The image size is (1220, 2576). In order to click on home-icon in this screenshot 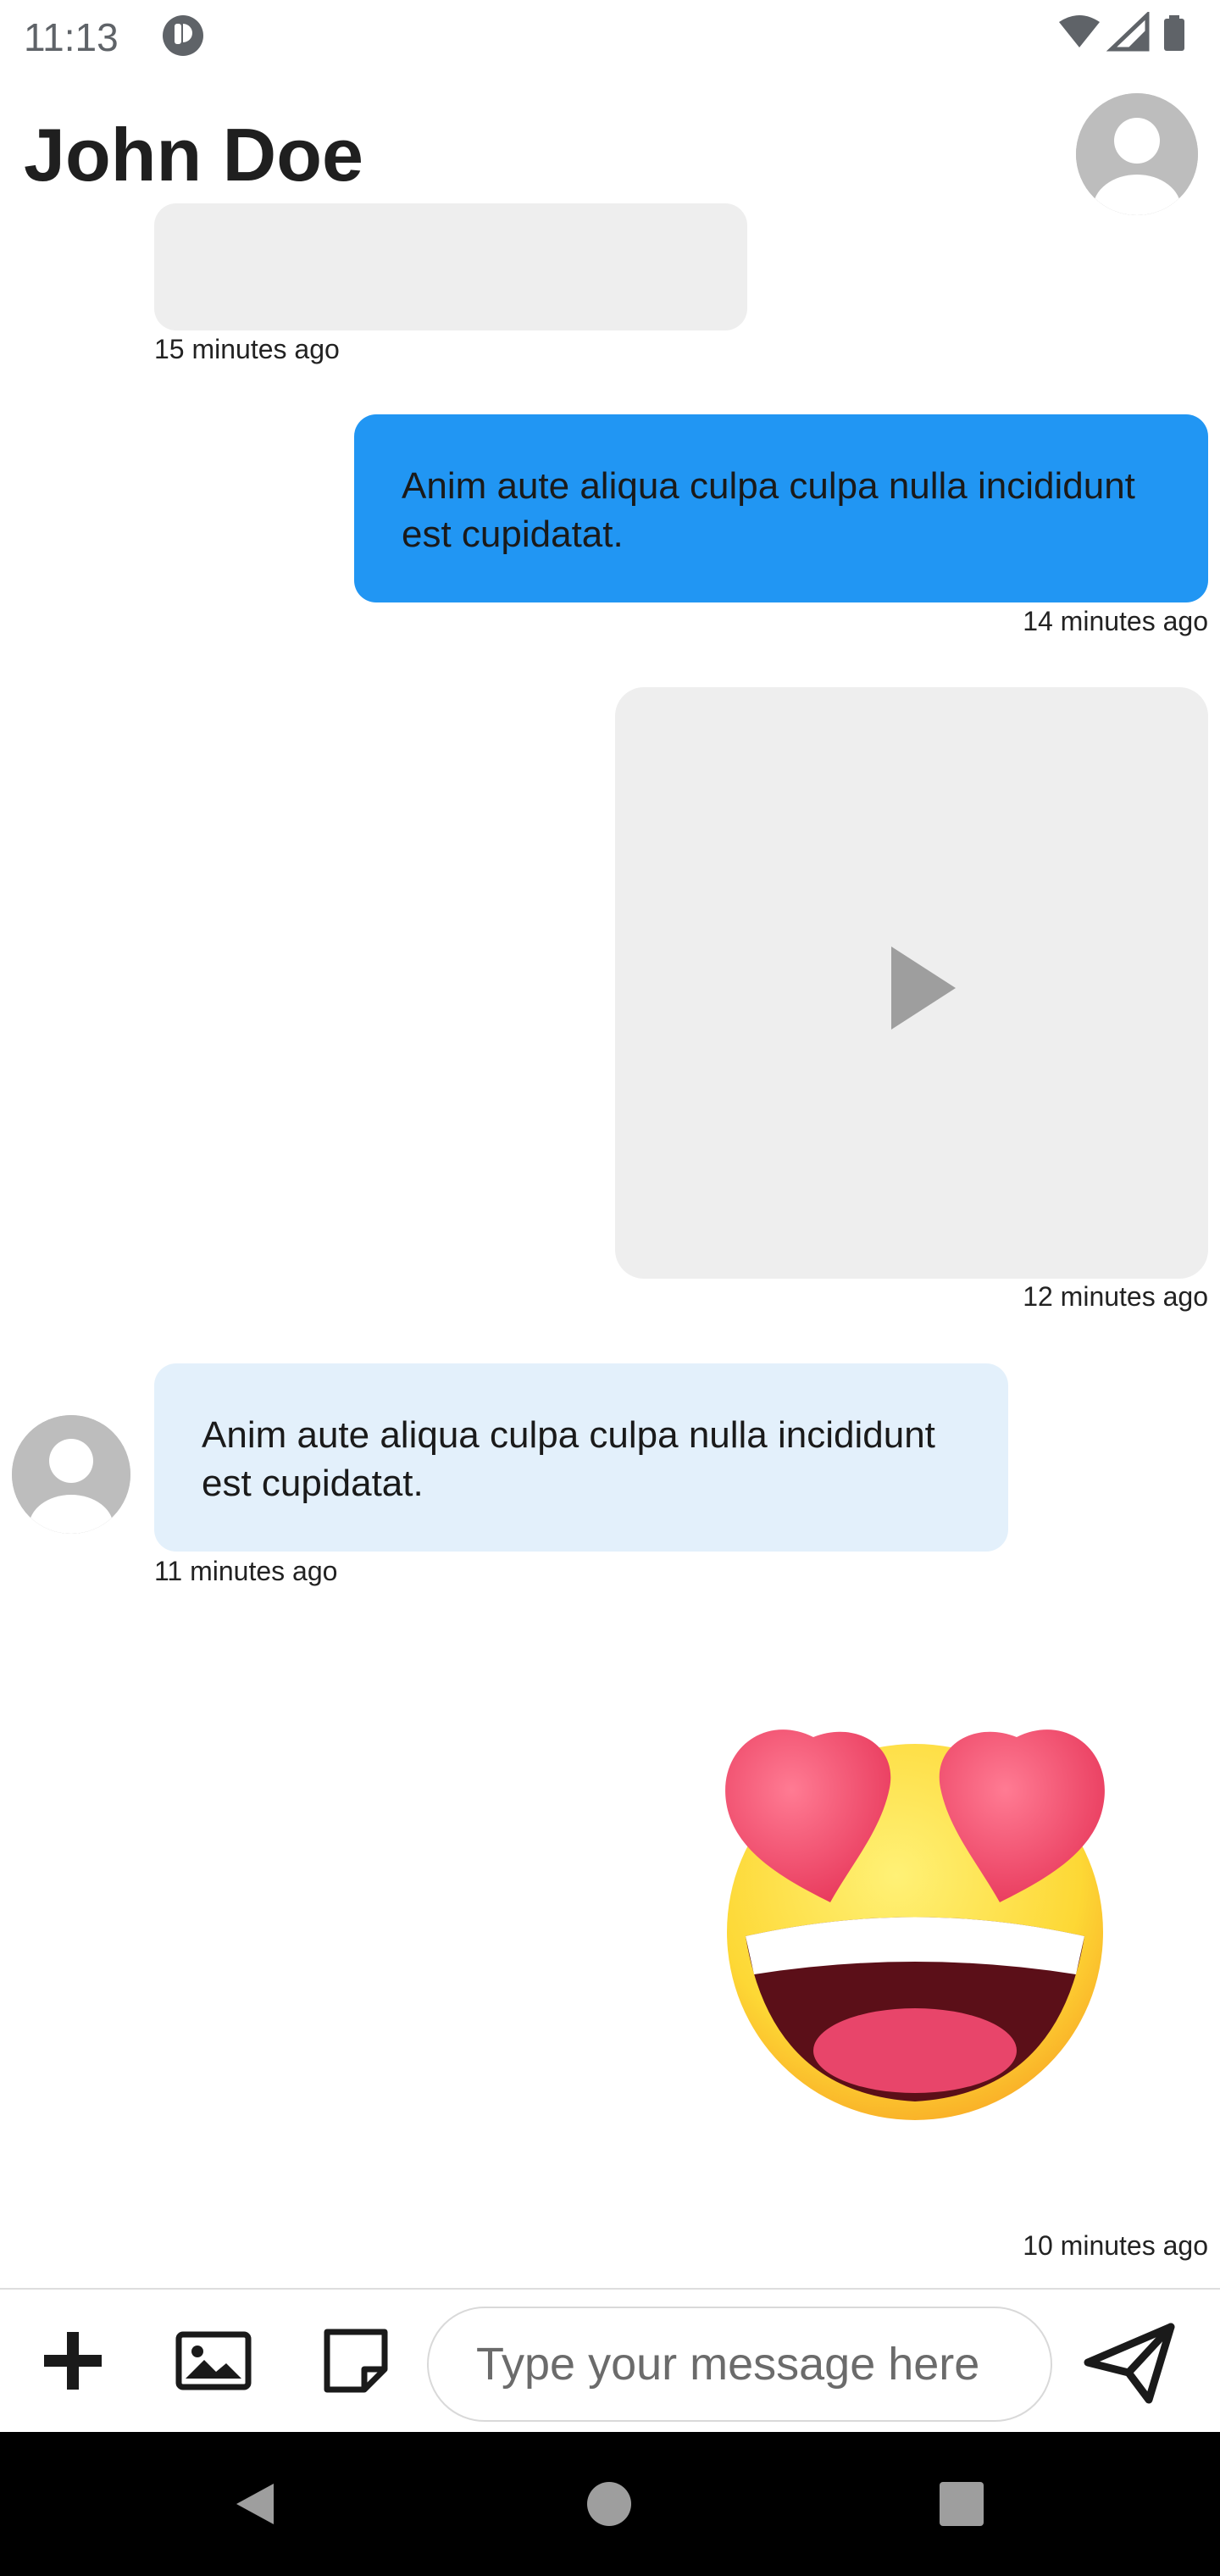, I will do `click(609, 2504)`.